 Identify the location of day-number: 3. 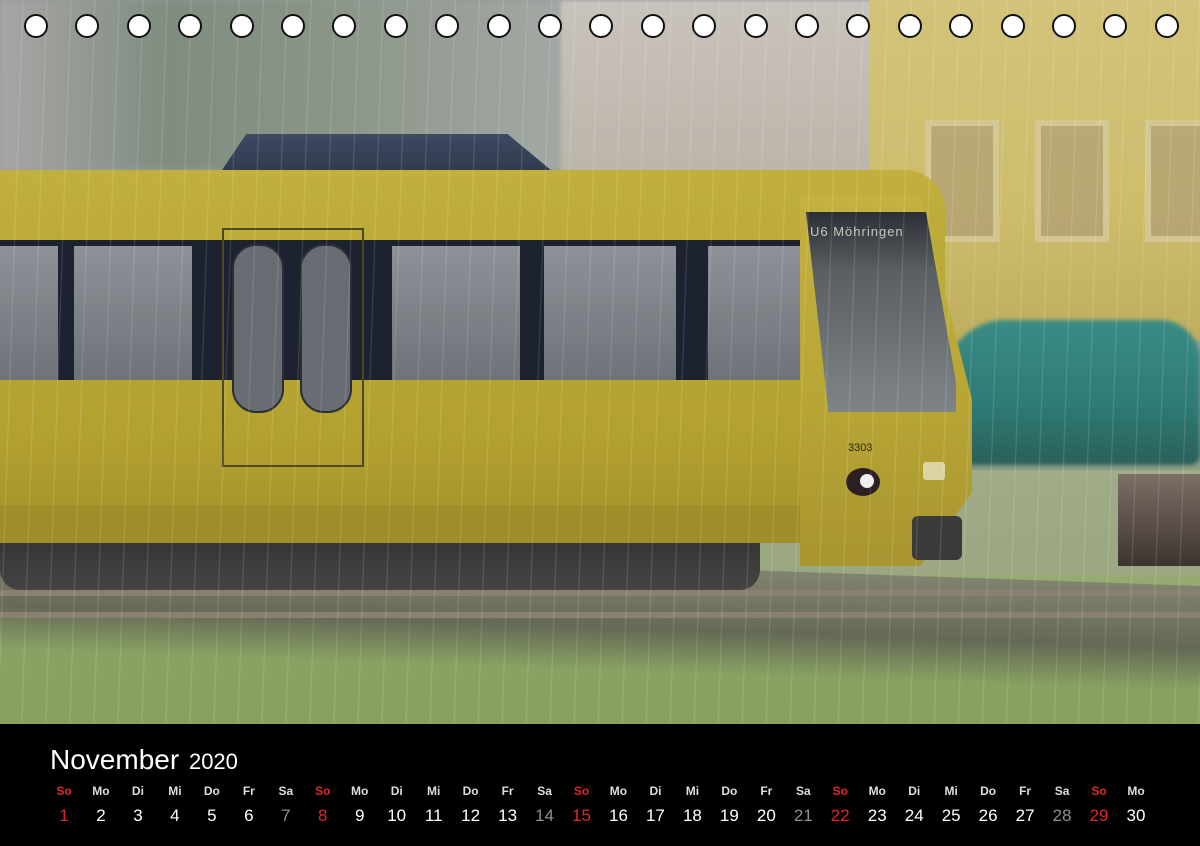
(138, 815).